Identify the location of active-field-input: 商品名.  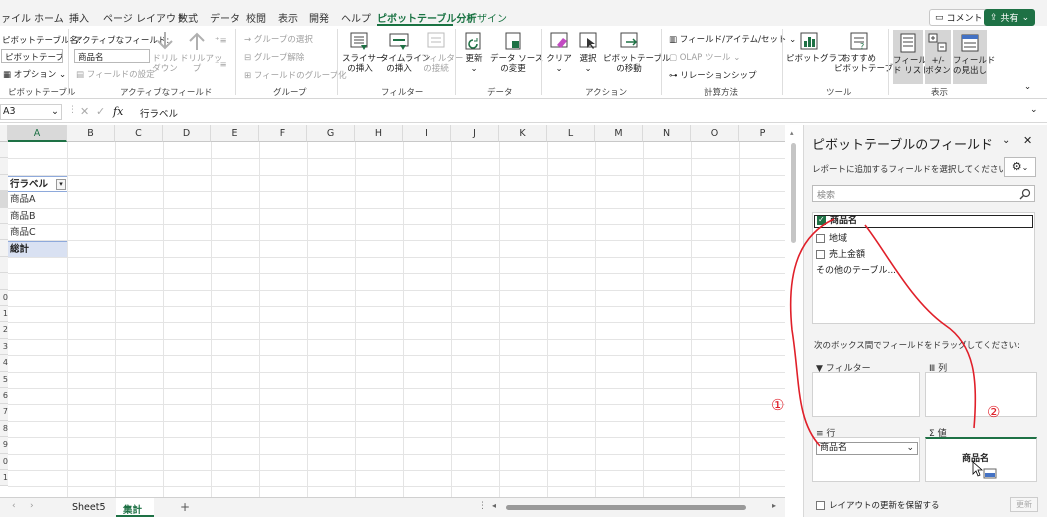
(112, 56).